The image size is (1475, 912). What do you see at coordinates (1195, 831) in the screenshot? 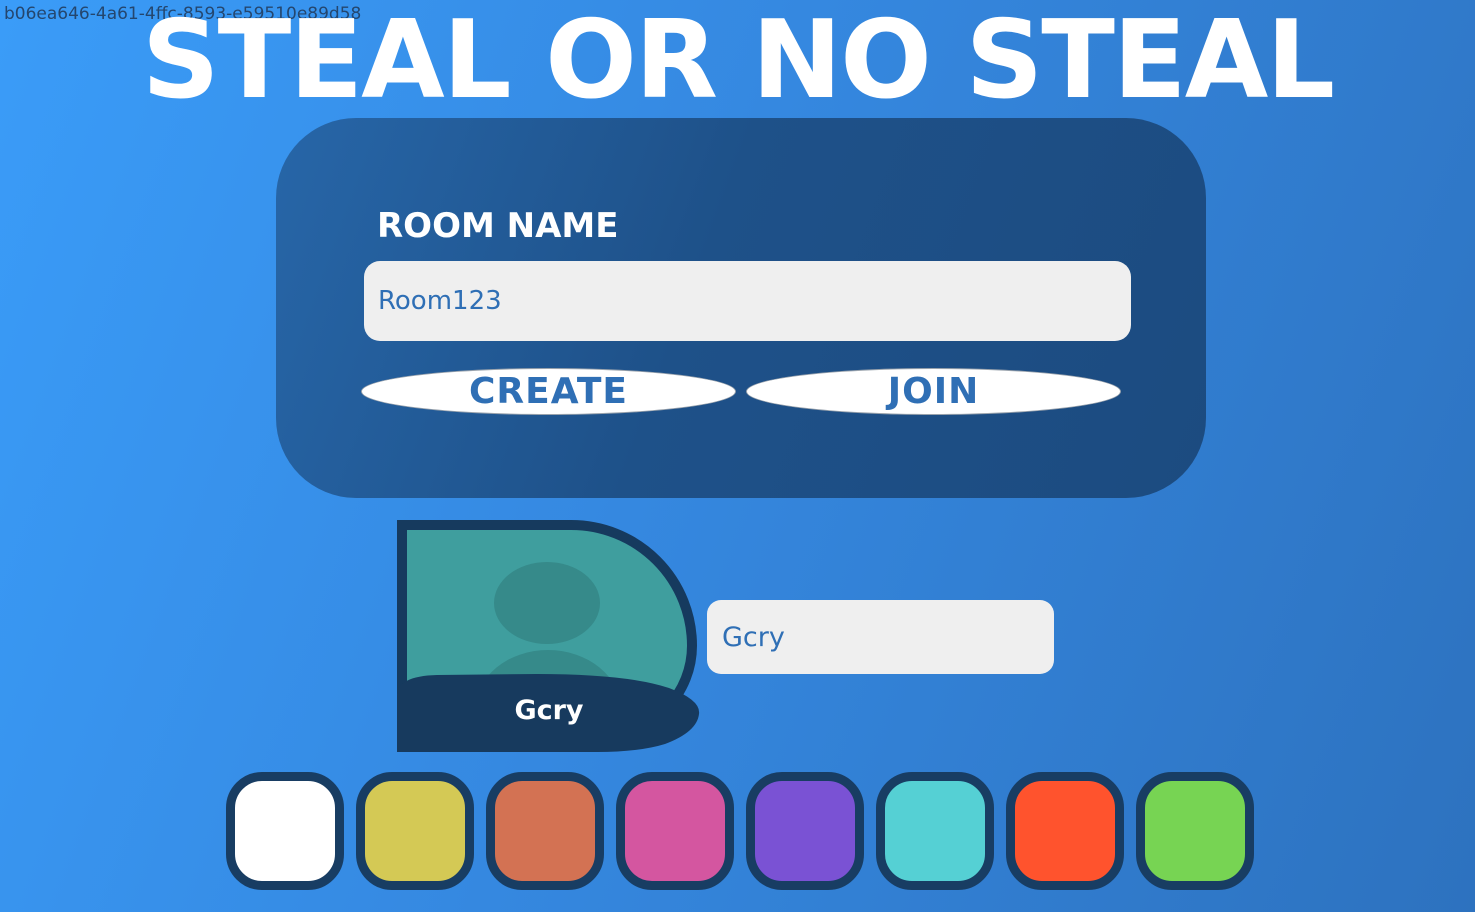
I see `color-swatch-green` at bounding box center [1195, 831].